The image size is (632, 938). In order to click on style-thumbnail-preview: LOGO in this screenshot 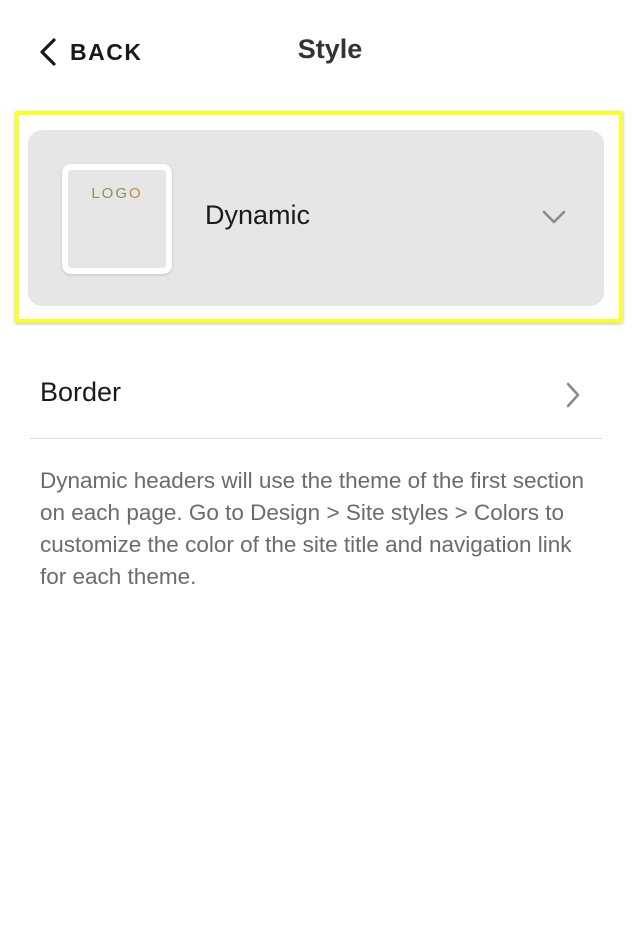, I will do `click(117, 219)`.